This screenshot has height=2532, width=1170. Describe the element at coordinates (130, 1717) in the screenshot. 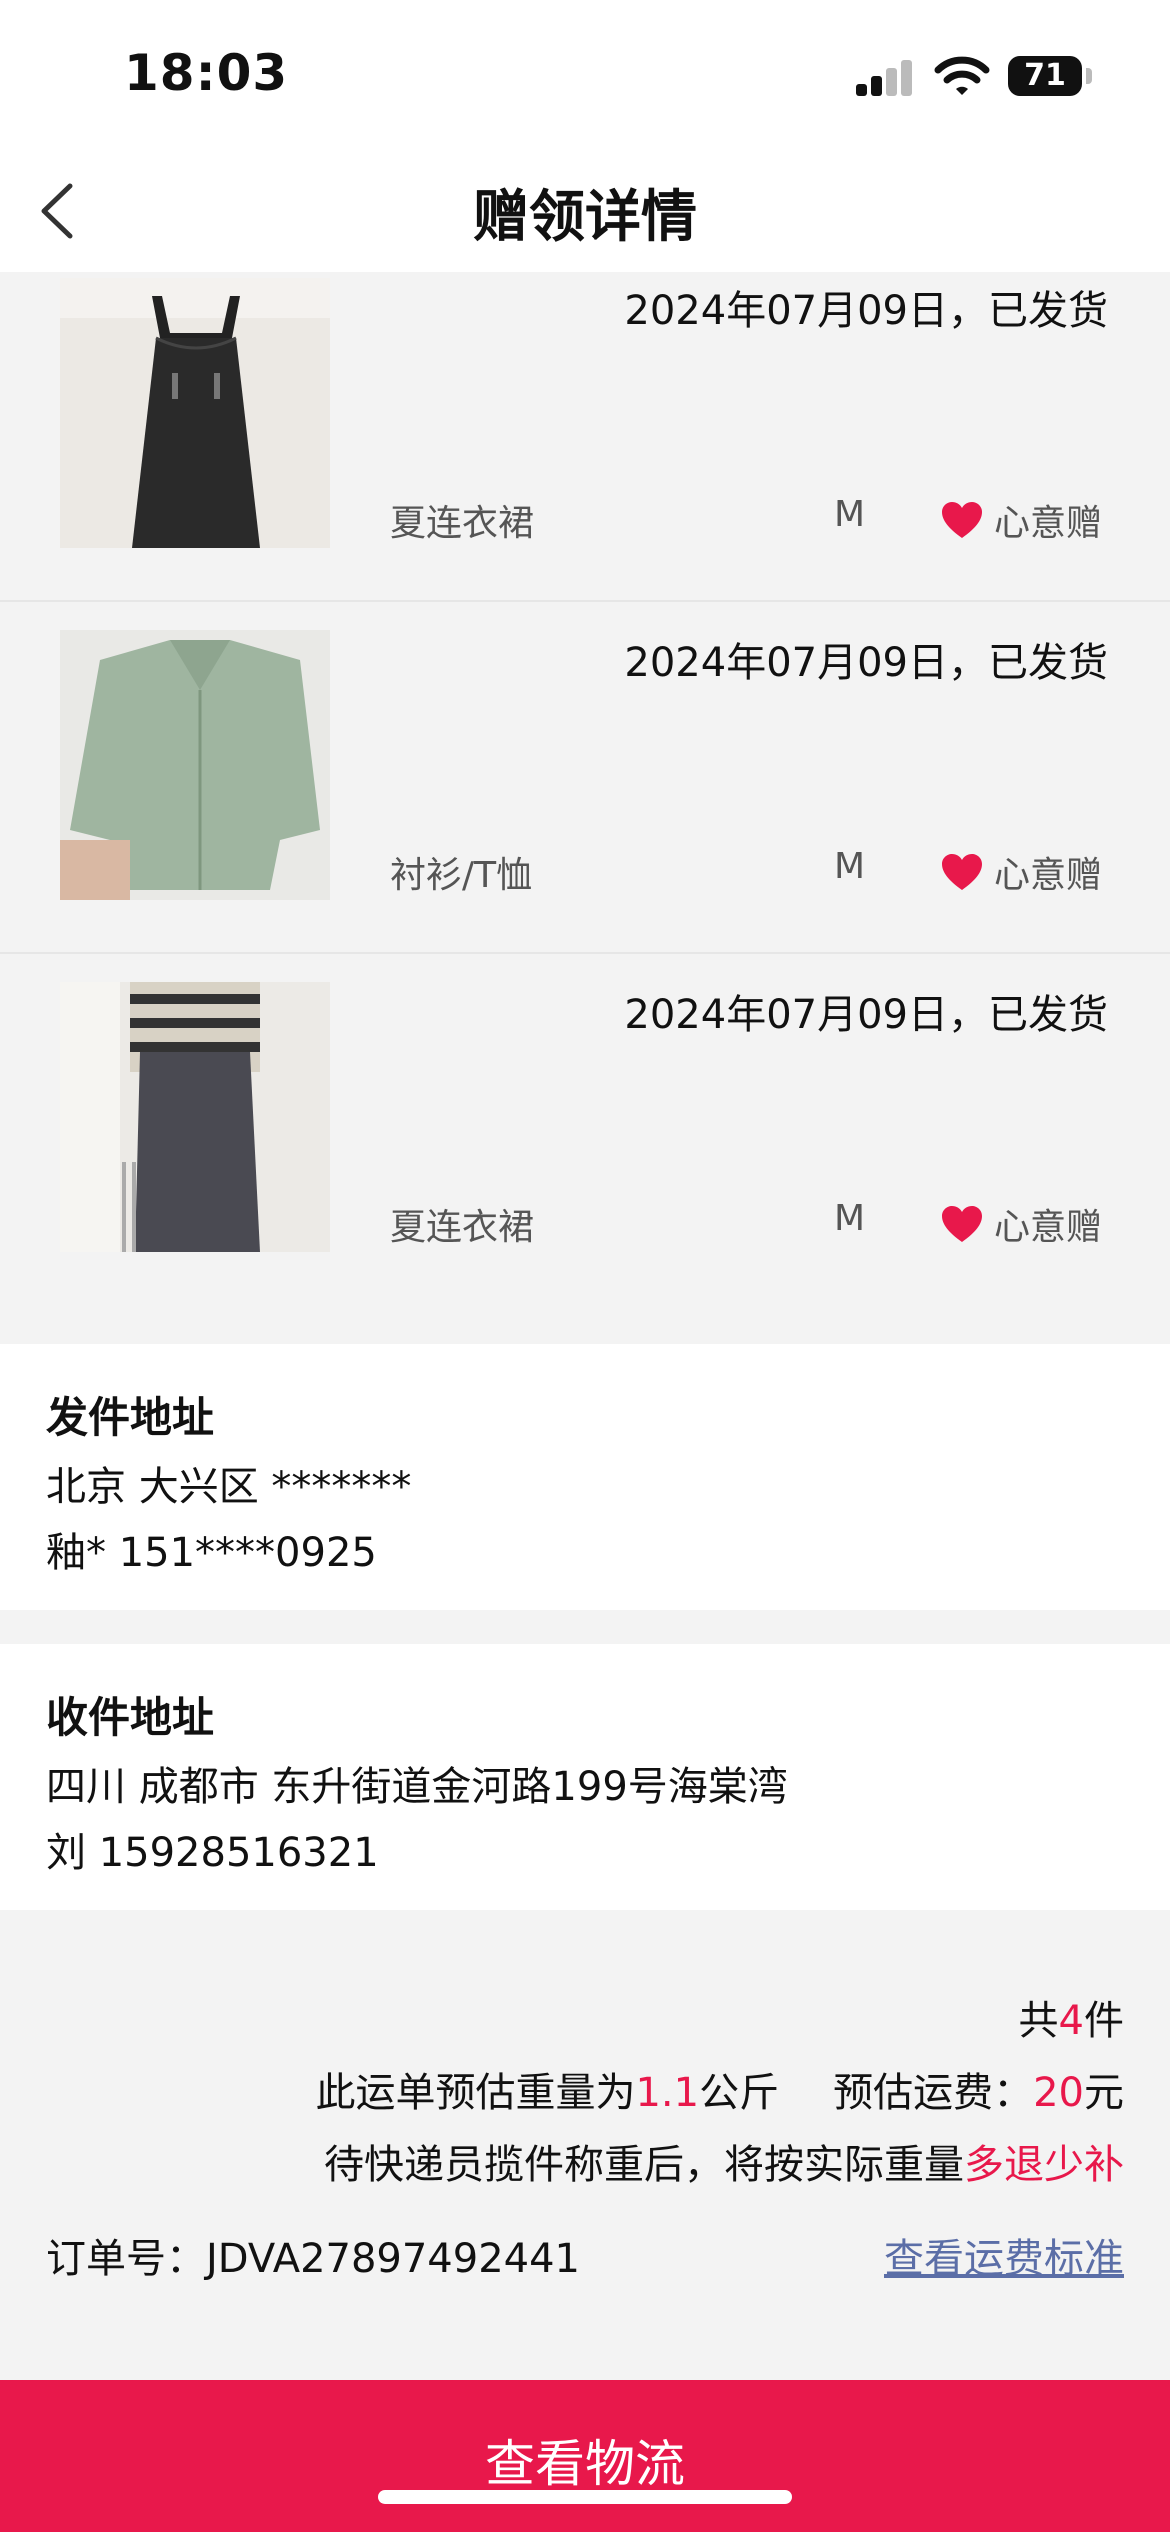

I see `receiver-title: 收件地址` at that location.